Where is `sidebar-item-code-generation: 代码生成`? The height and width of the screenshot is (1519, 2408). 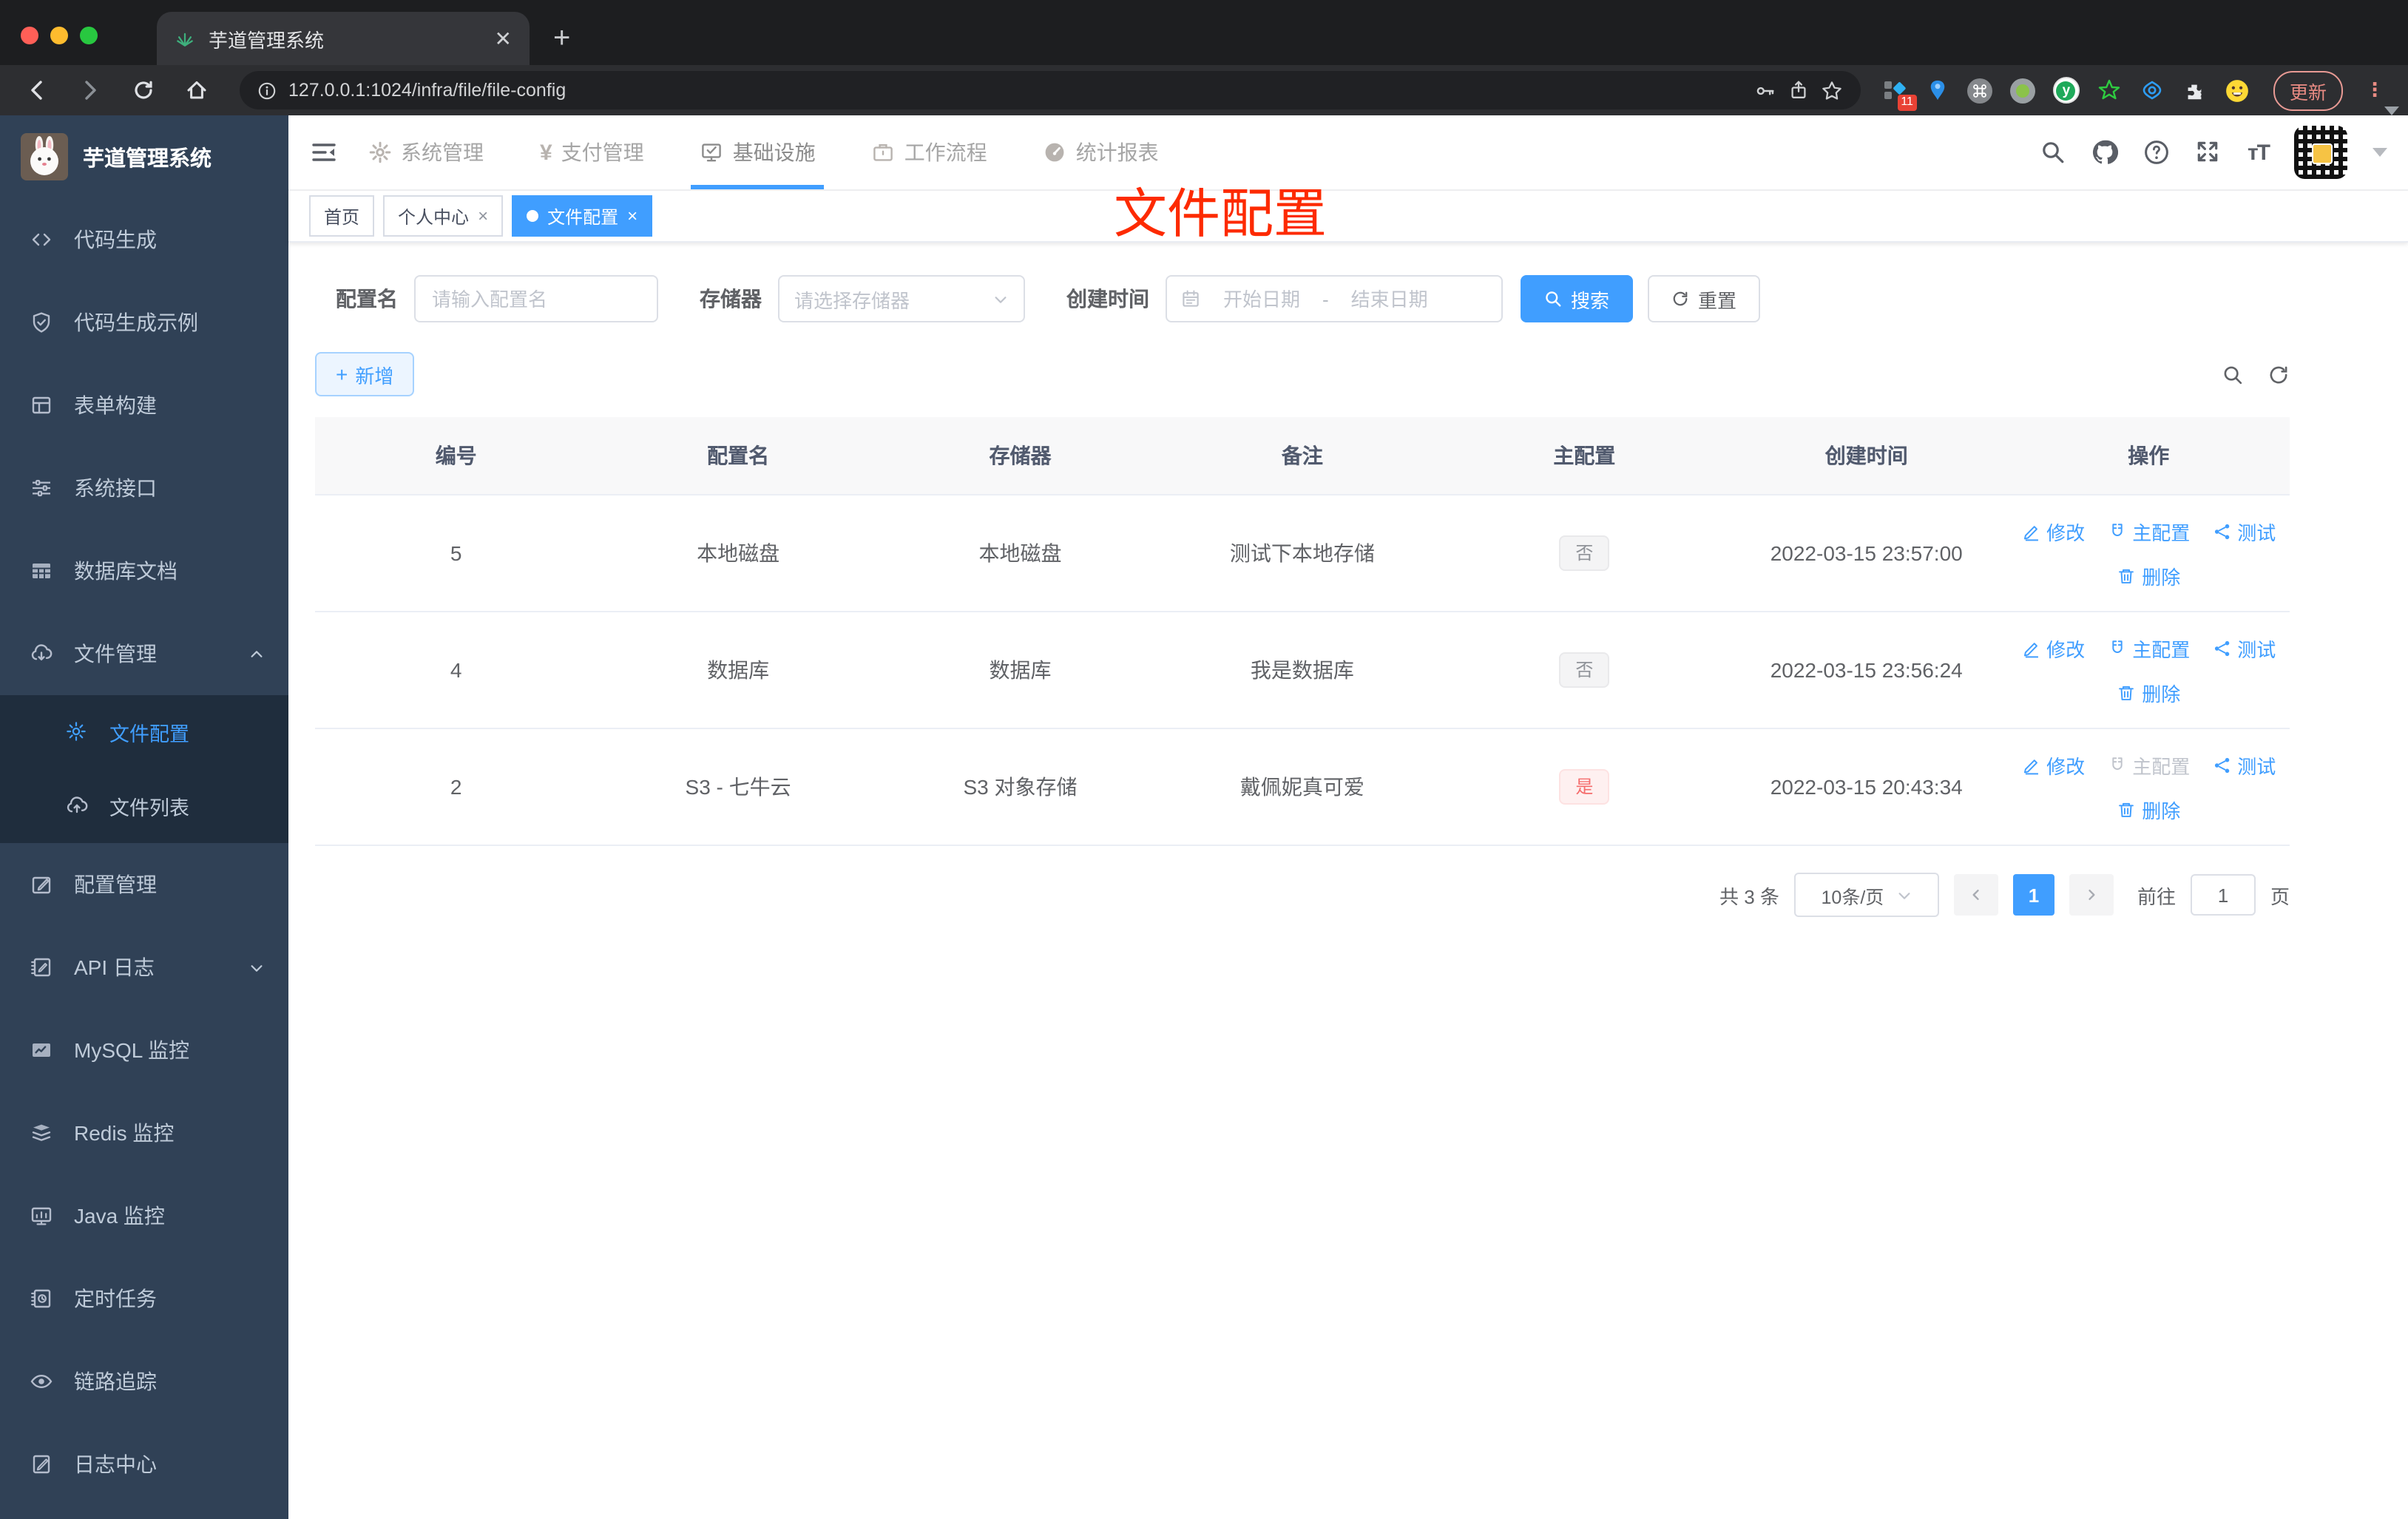
sidebar-item-code-generation: 代码生成 is located at coordinates (144, 239).